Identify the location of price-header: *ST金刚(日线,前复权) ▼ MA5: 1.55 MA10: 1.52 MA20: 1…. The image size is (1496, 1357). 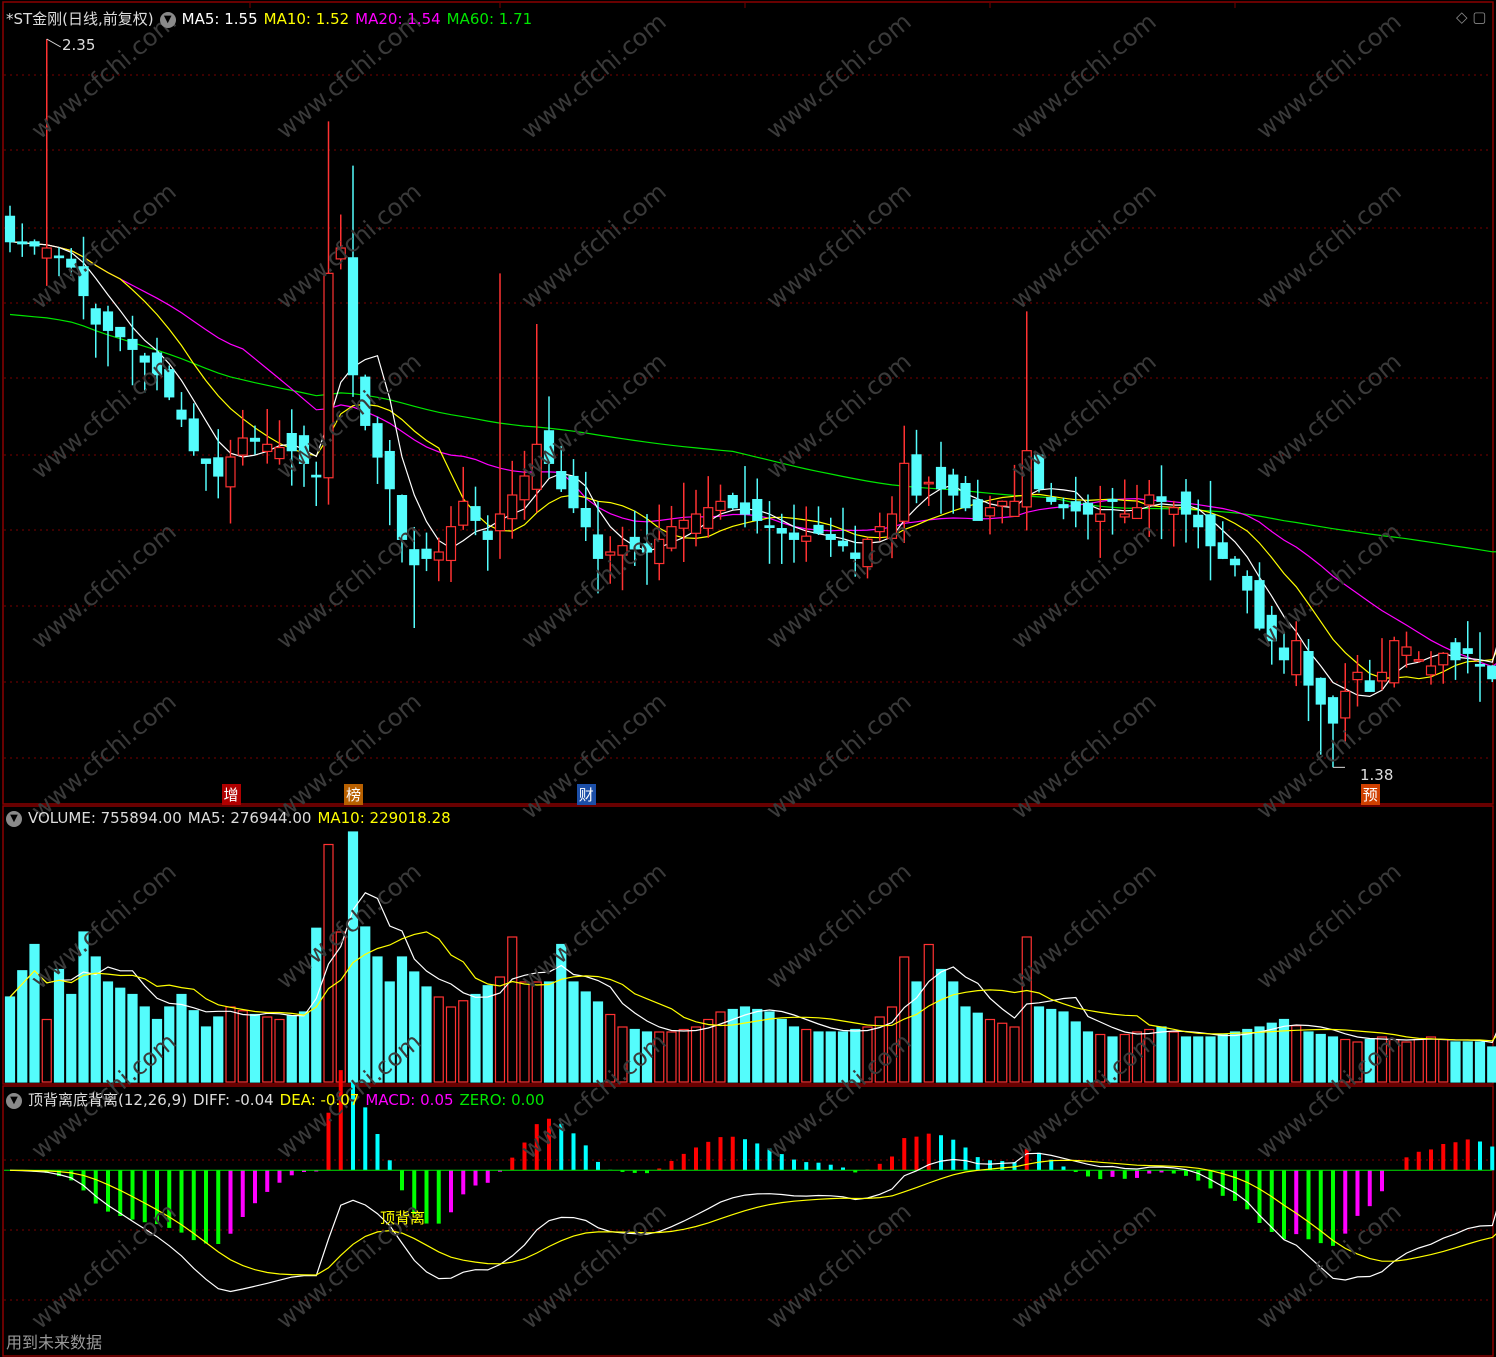
(272, 18).